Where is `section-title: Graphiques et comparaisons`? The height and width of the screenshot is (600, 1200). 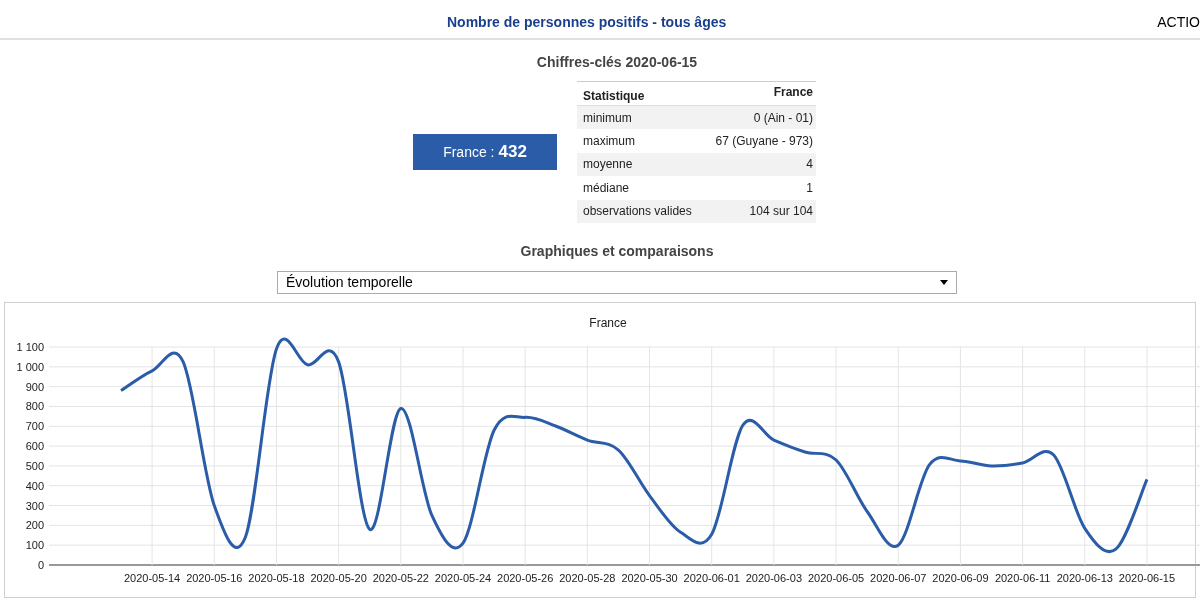
section-title: Graphiques et comparaisons is located at coordinates (617, 251).